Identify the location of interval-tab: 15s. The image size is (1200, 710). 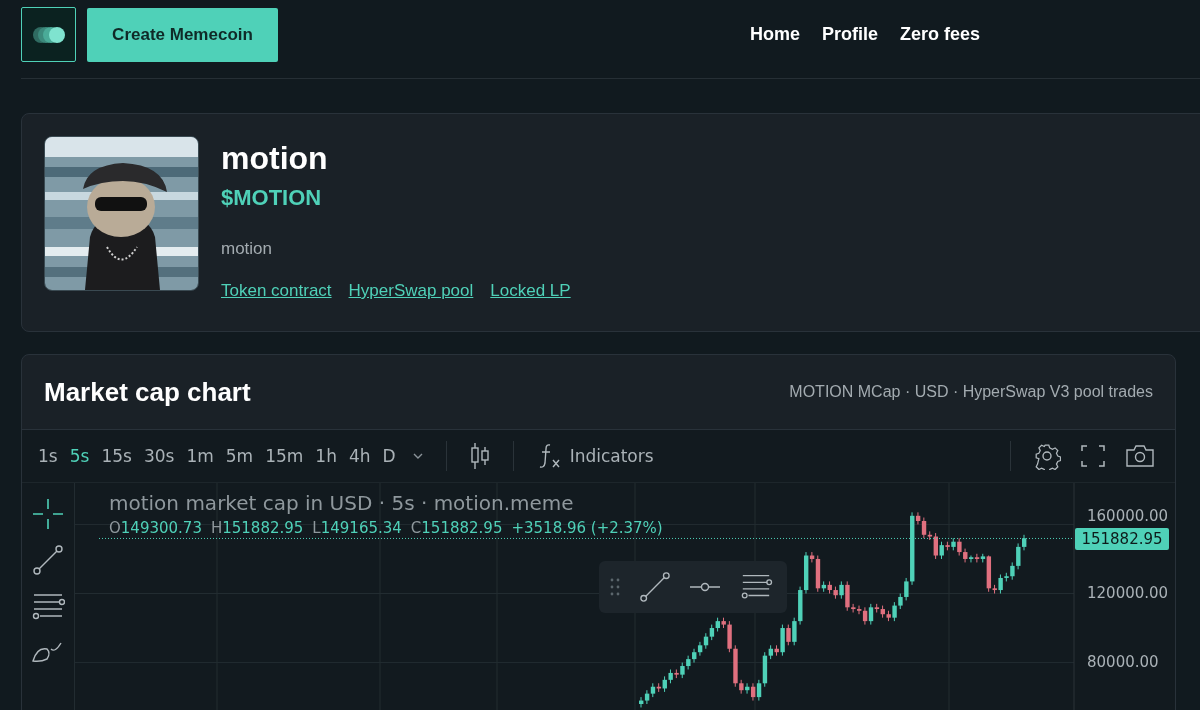
(116, 456).